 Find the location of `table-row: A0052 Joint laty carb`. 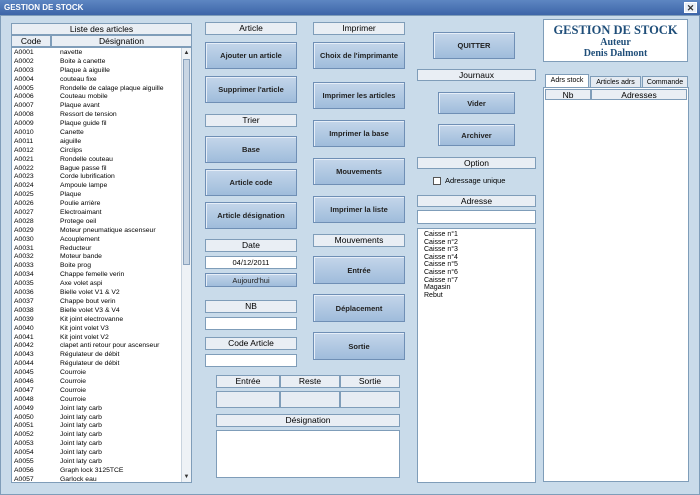

table-row: A0052 Joint laty carb is located at coordinates (101, 435).